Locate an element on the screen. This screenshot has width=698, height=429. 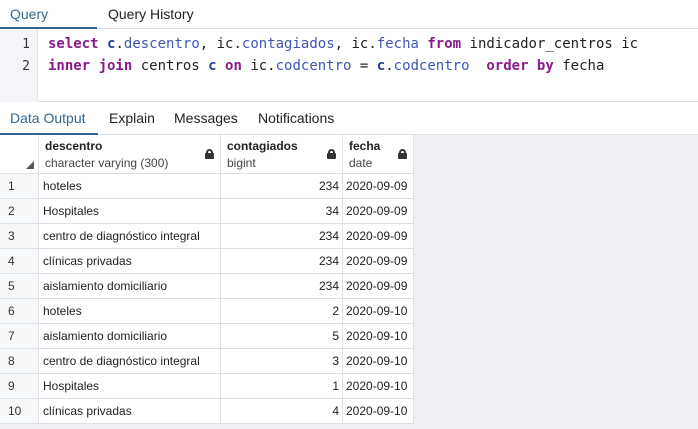
column-name: fecha is located at coordinates (365, 146).